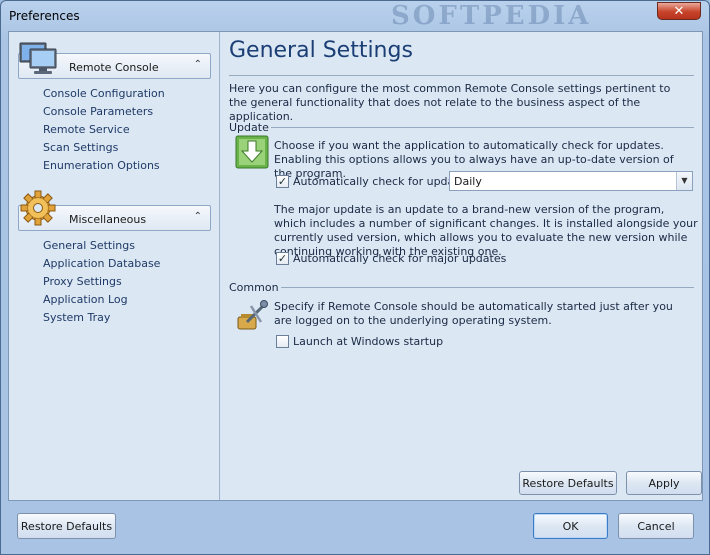  Describe the element at coordinates (684, 181) in the screenshot. I see `chevron-down-icon: ▼` at that location.